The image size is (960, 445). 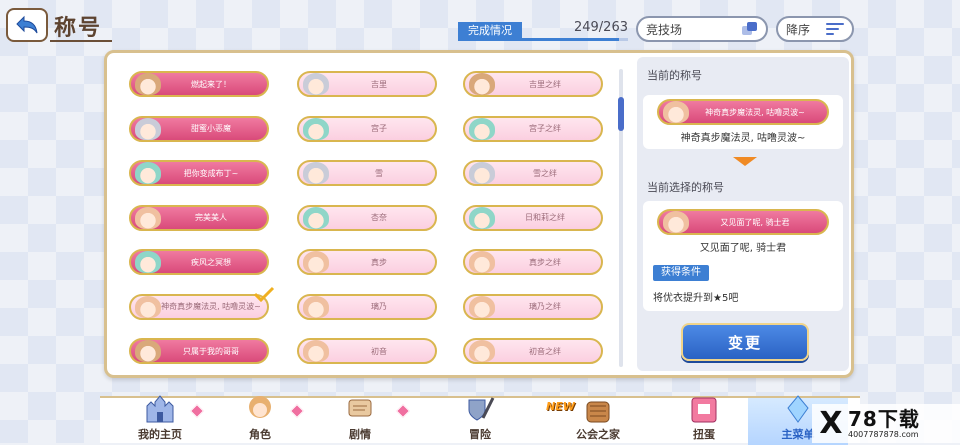 What do you see at coordinates (367, 217) in the screenshot?
I see `title-badge: 杏奈` at bounding box center [367, 217].